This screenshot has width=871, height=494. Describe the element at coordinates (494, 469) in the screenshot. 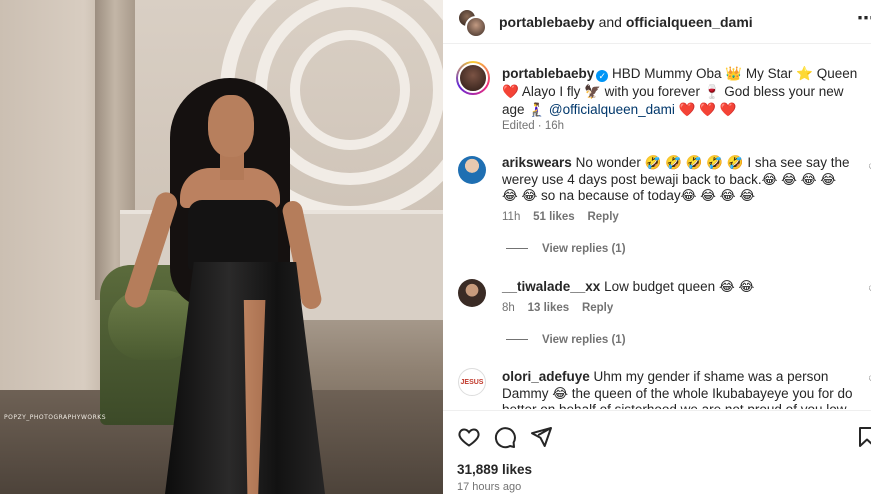

I see `likes-count: 31,889 likes` at that location.